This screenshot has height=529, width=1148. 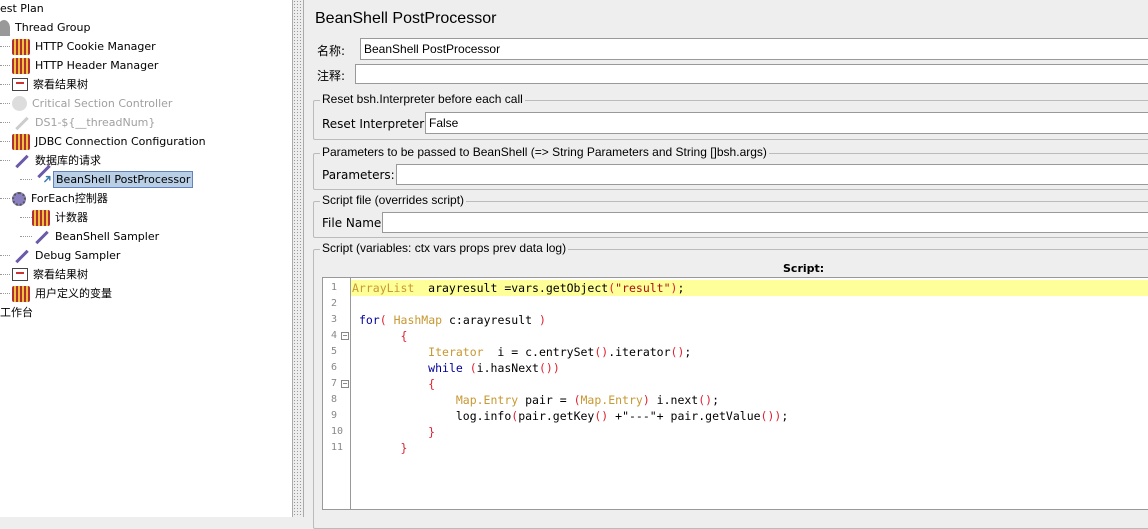 What do you see at coordinates (674, 400) in the screenshot?
I see `code-token: i.next` at bounding box center [674, 400].